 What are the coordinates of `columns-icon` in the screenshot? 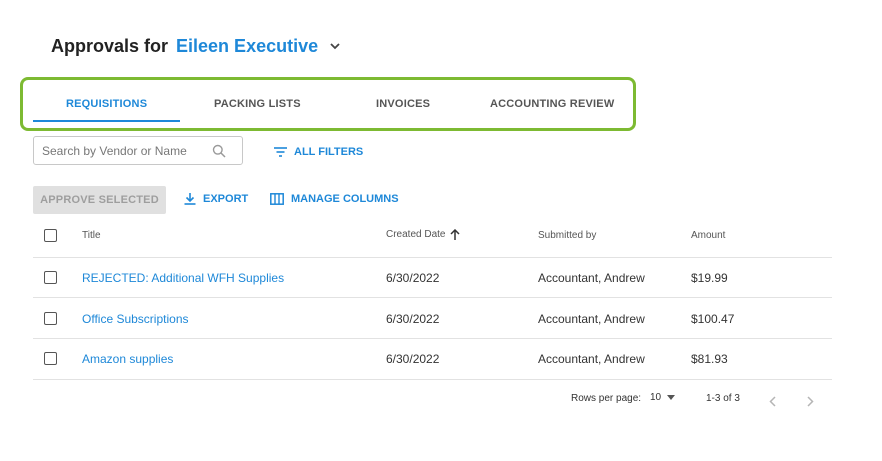 It's located at (277, 199).